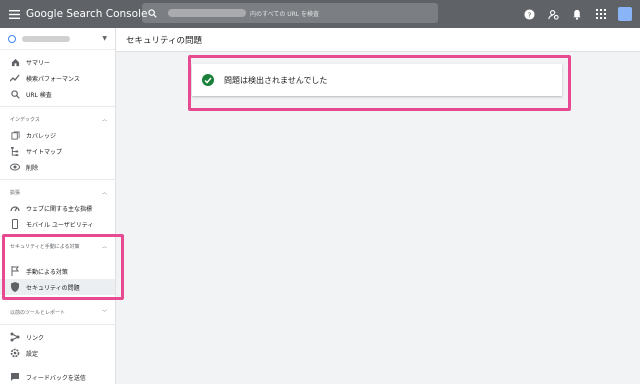 This screenshot has height=384, width=640. I want to click on section-title: 以前のツールとレポート, so click(38, 312).